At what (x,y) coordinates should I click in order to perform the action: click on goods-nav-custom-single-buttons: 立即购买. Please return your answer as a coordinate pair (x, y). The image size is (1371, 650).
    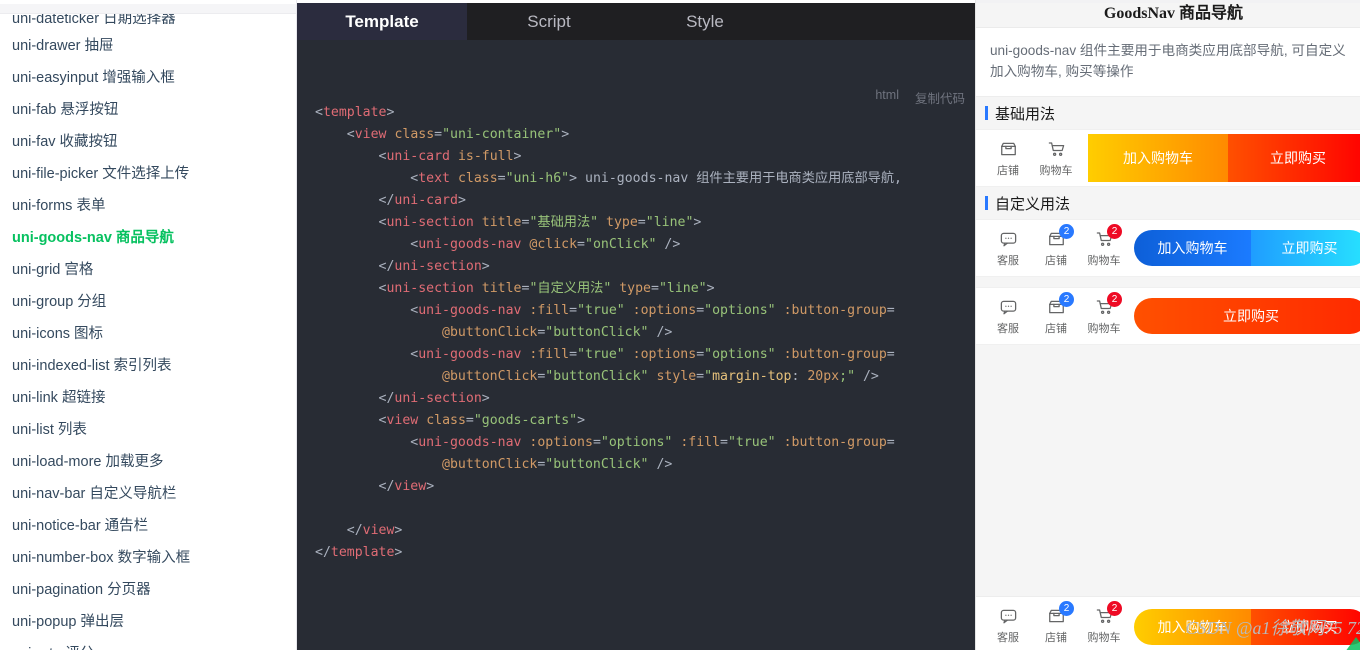
    Looking at the image, I should click on (1251, 316).